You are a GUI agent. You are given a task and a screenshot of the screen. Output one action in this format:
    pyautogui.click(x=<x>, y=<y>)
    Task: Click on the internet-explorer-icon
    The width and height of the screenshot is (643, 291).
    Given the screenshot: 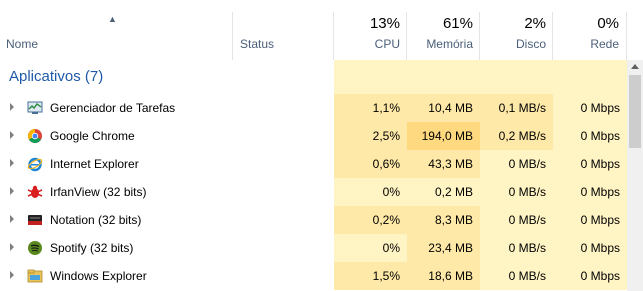 What is the action you would take?
    pyautogui.click(x=35, y=164)
    